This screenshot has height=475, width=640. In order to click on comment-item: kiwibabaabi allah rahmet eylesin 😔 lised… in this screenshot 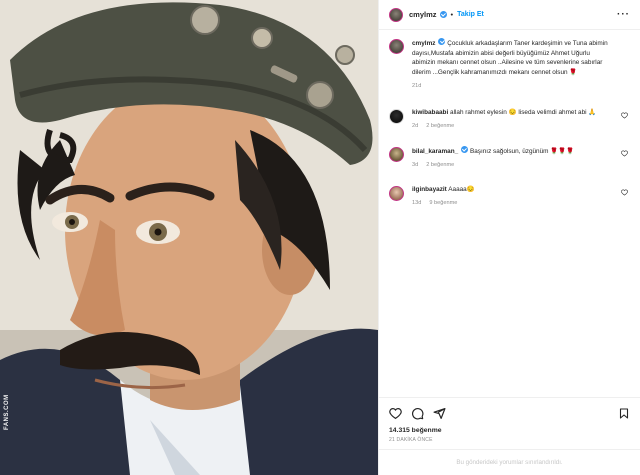, I will do `click(509, 120)`.